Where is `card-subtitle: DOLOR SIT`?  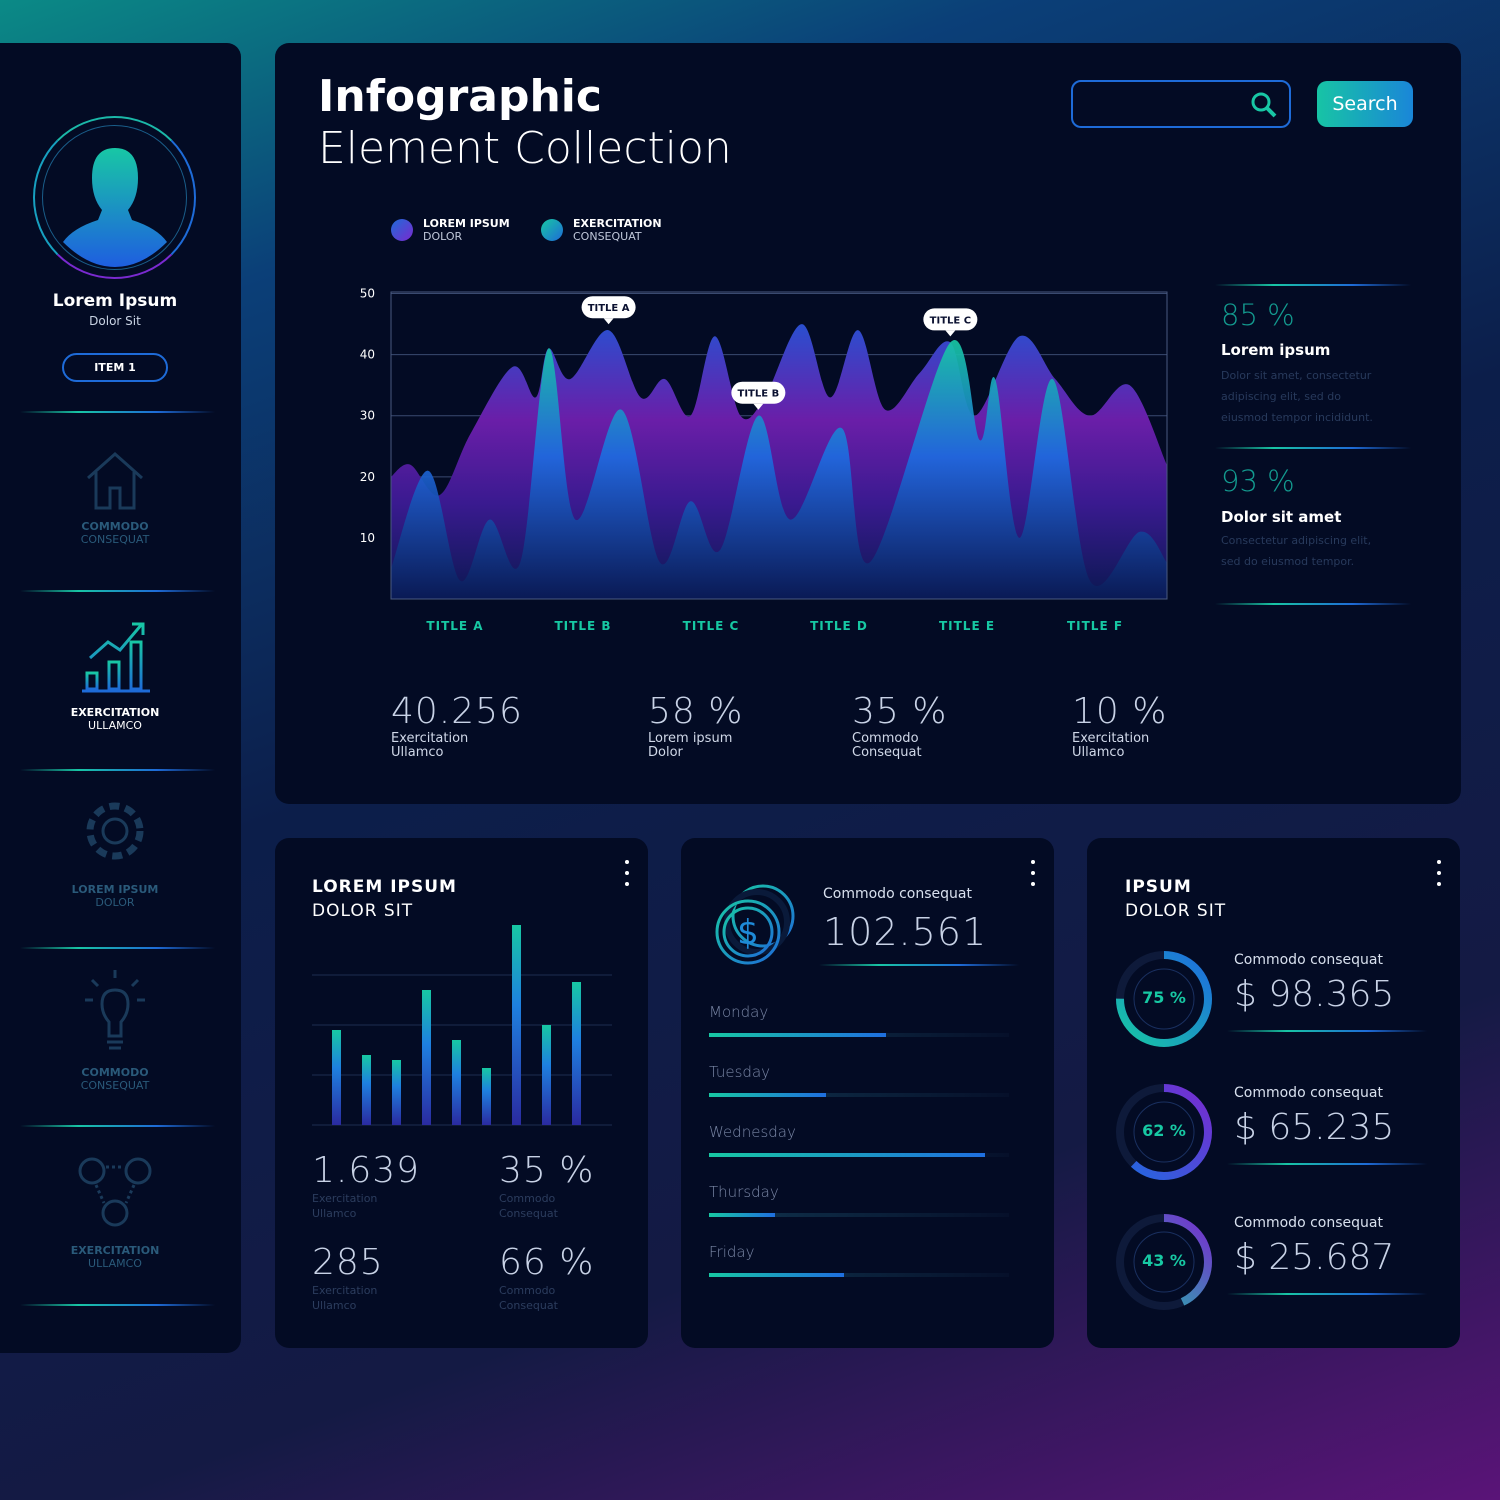
card-subtitle: DOLOR SIT is located at coordinates (1176, 911).